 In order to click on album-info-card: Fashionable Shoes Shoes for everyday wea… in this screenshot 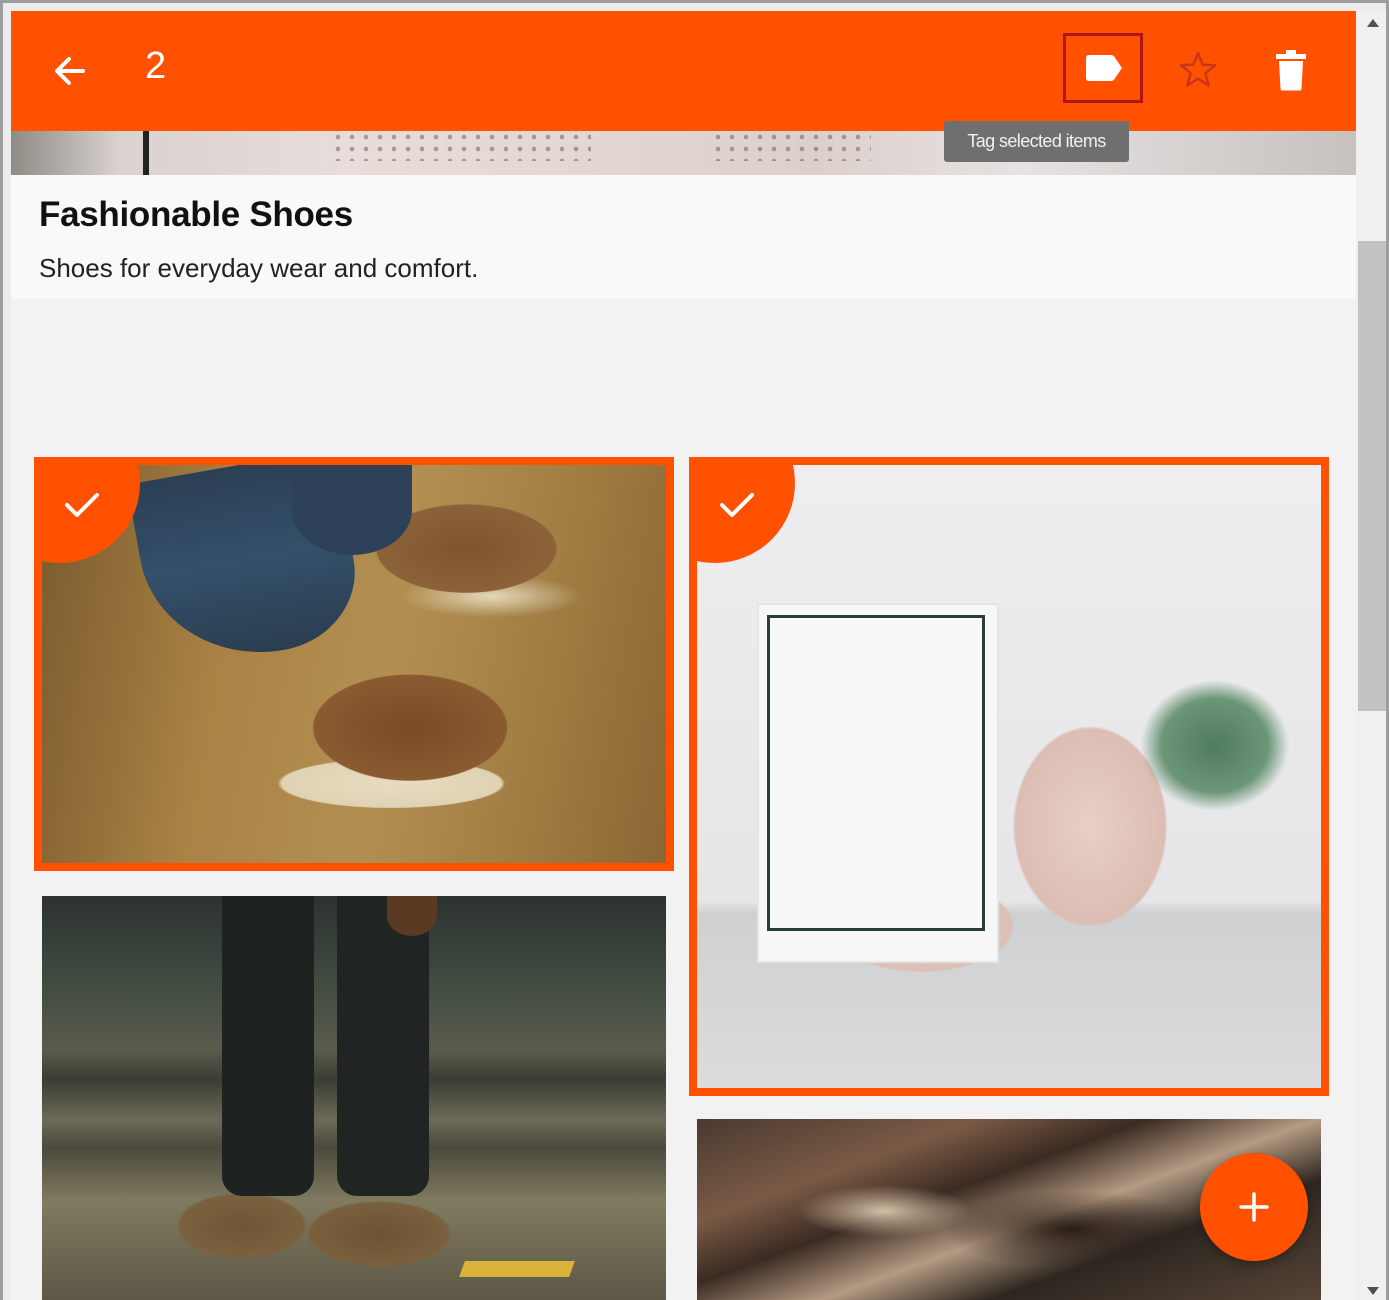, I will do `click(683, 237)`.